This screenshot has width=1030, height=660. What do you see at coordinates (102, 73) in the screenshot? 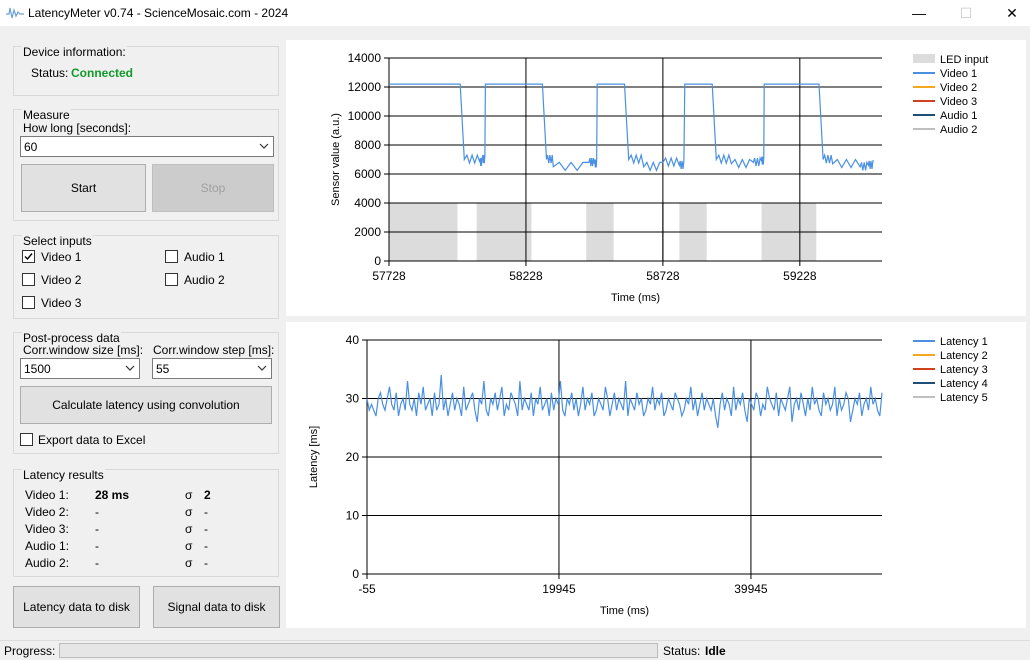
I see `device-status-value: Connected` at bounding box center [102, 73].